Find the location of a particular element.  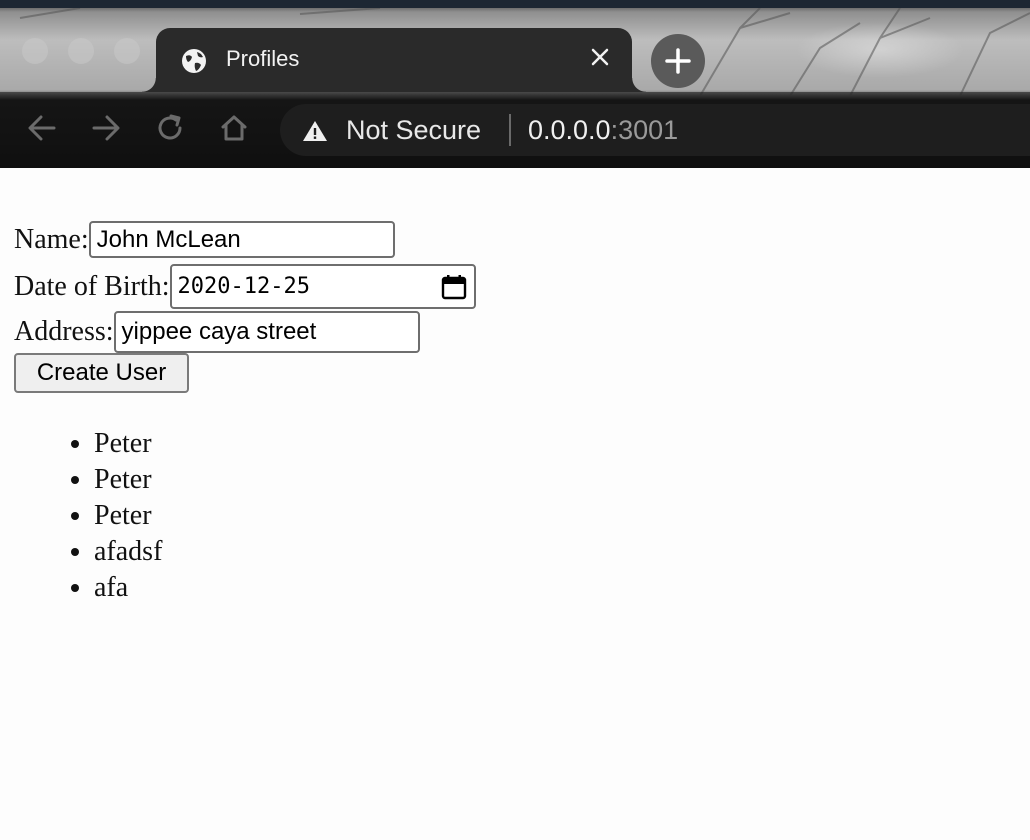

menu-bar-strip is located at coordinates (515, 4).